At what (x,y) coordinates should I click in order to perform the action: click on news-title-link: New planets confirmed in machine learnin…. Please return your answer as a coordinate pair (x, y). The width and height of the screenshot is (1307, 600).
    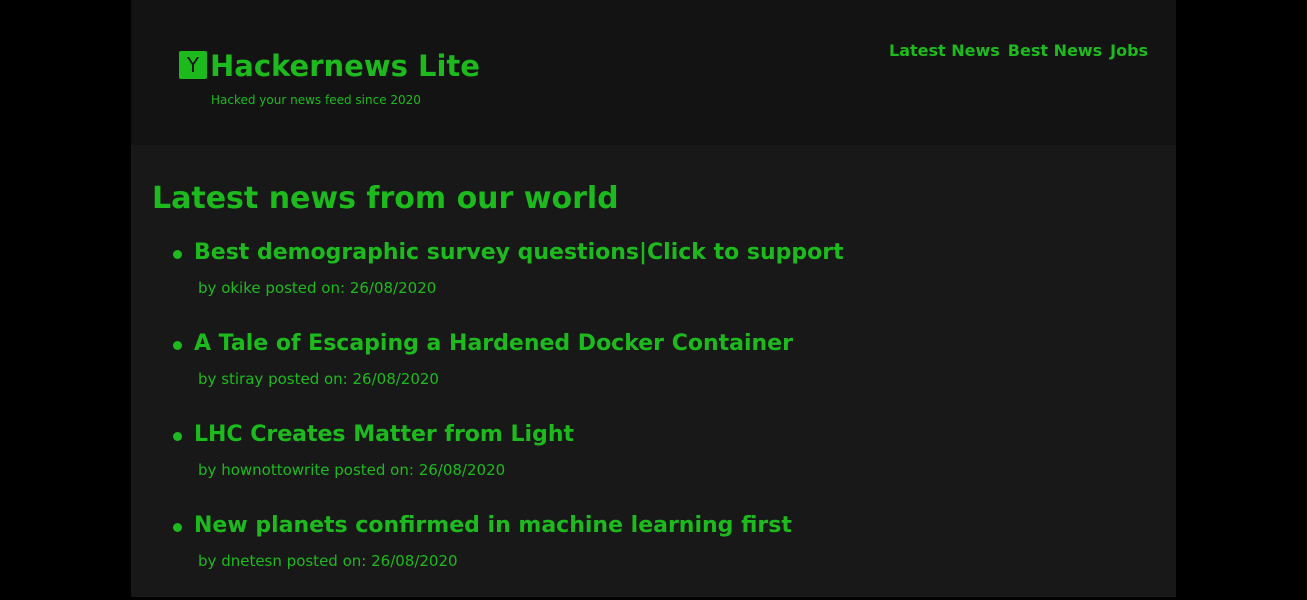
    Looking at the image, I should click on (493, 526).